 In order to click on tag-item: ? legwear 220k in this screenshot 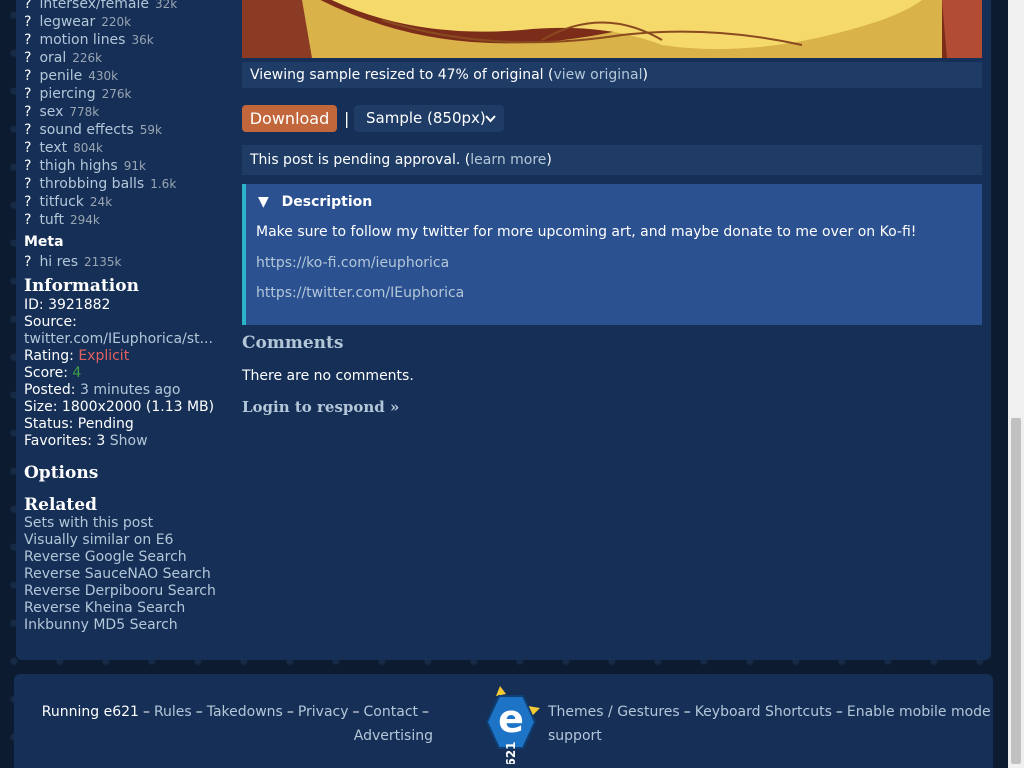, I will do `click(126, 22)`.